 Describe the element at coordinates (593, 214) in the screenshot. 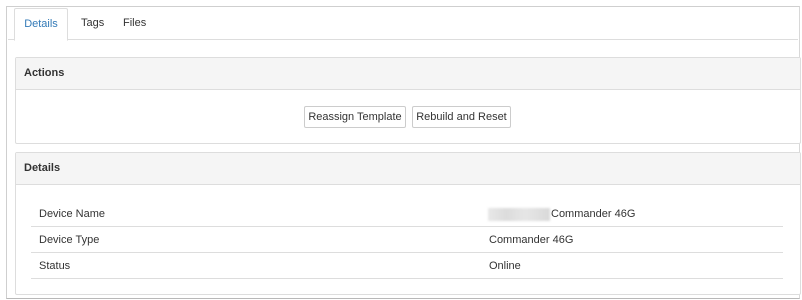

I see `device-name-text: Commander 46G` at that location.